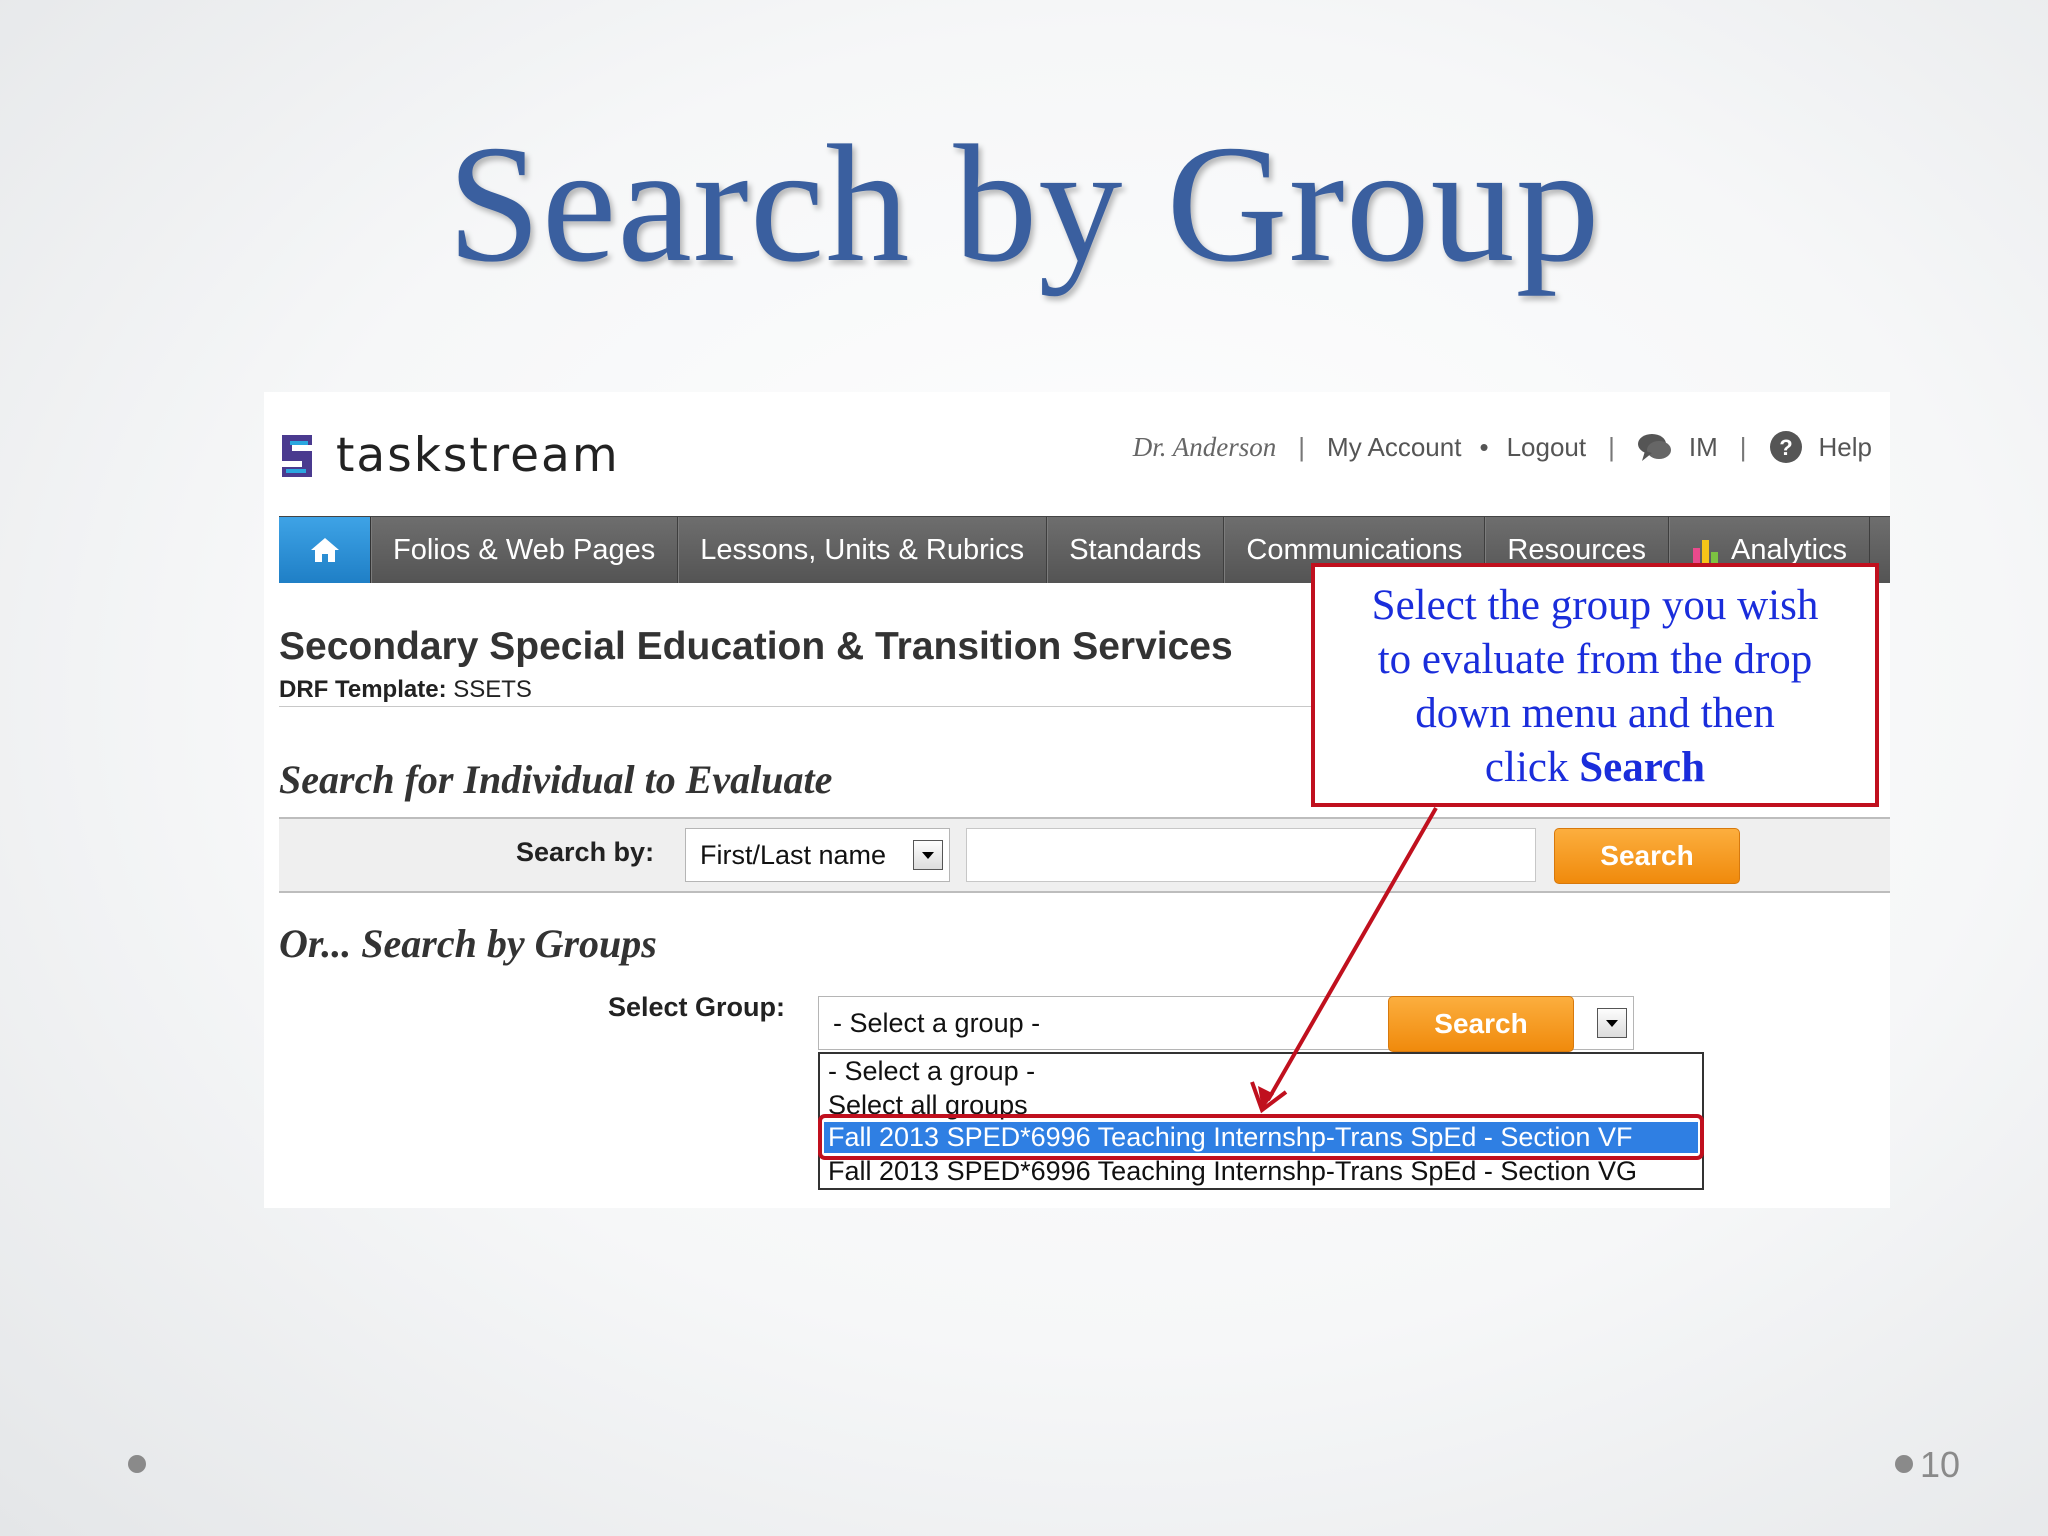 This screenshot has width=2048, height=1536. I want to click on slide-number: 10, so click(1940, 1464).